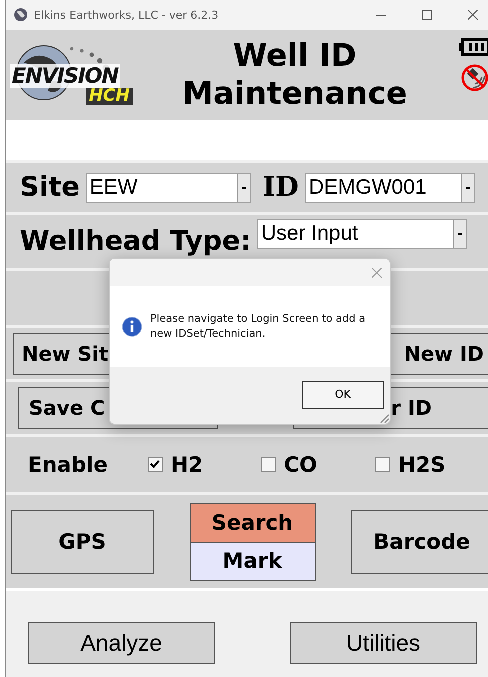 The width and height of the screenshot is (488, 677). Describe the element at coordinates (136, 241) in the screenshot. I see `wellhead-type-label: Wellhead Type:` at that location.